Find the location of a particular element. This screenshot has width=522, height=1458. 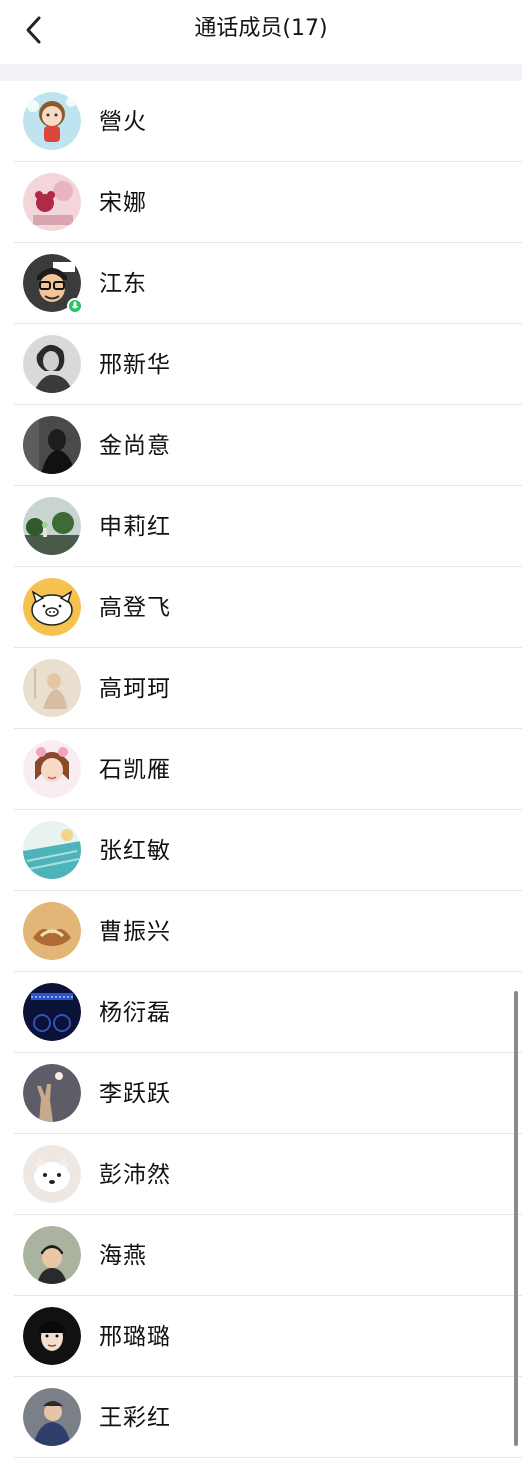

speaking-badge is located at coordinates (75, 306).